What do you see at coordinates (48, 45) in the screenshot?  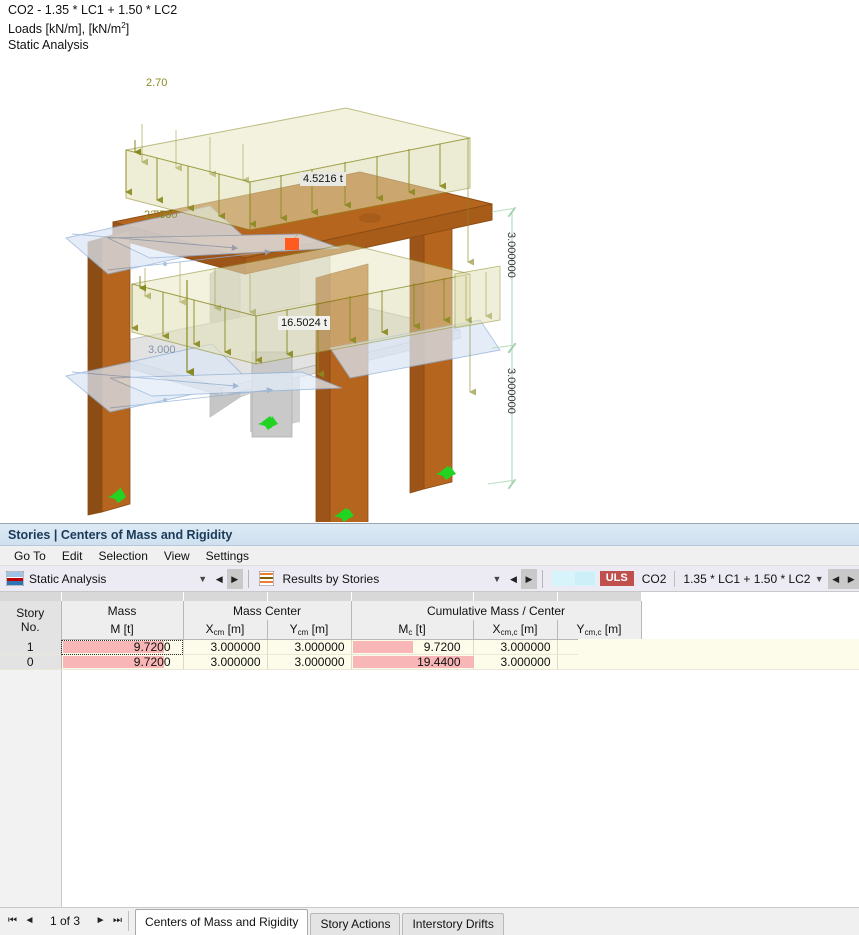 I see `header-line-analysis: Static Analysis` at bounding box center [48, 45].